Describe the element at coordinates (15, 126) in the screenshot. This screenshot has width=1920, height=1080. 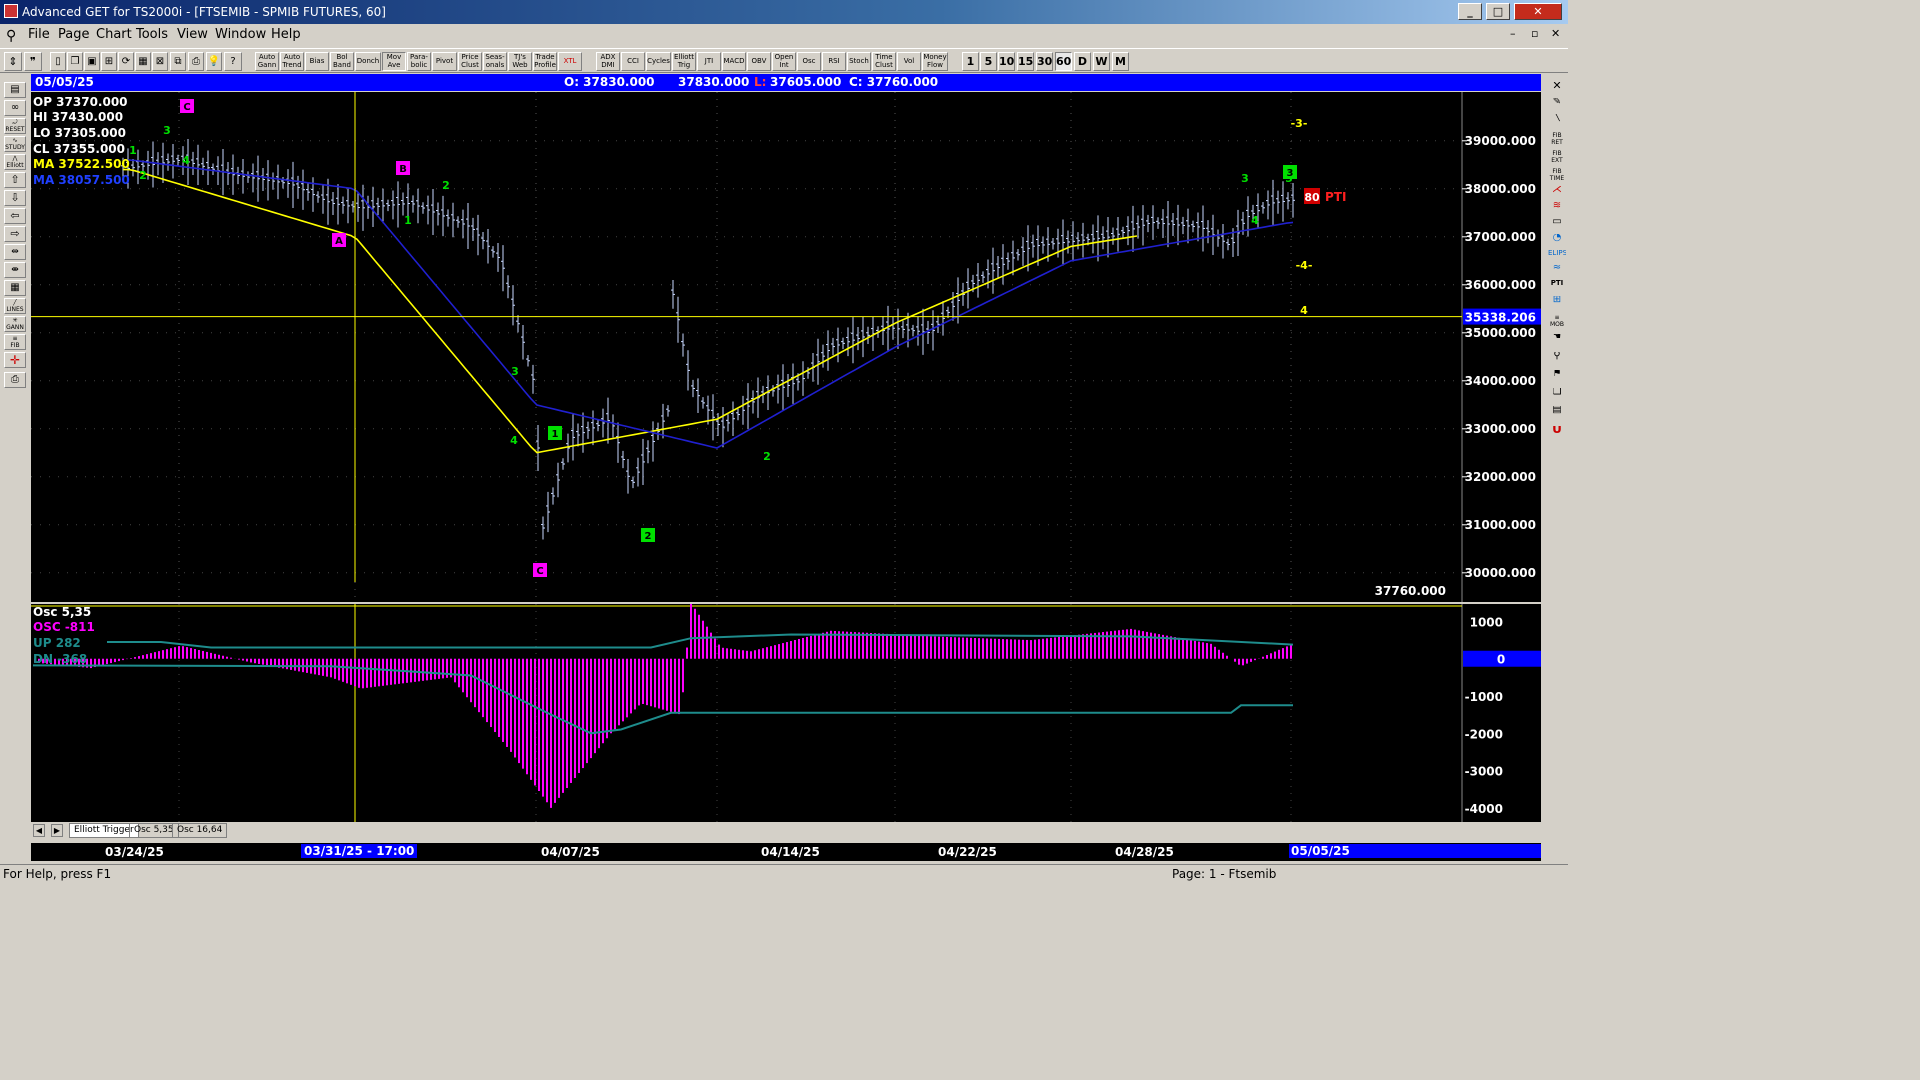
I see `reset-icon: ⤾ RESET` at that location.